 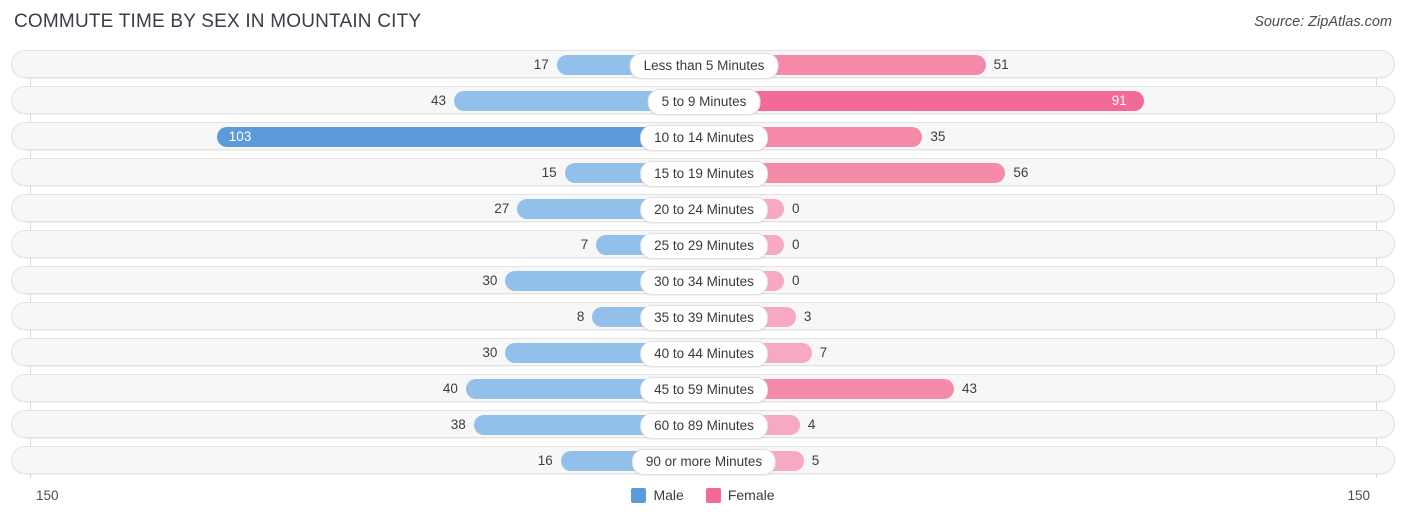 What do you see at coordinates (807, 316) in the screenshot?
I see `value-label-female: 3` at bounding box center [807, 316].